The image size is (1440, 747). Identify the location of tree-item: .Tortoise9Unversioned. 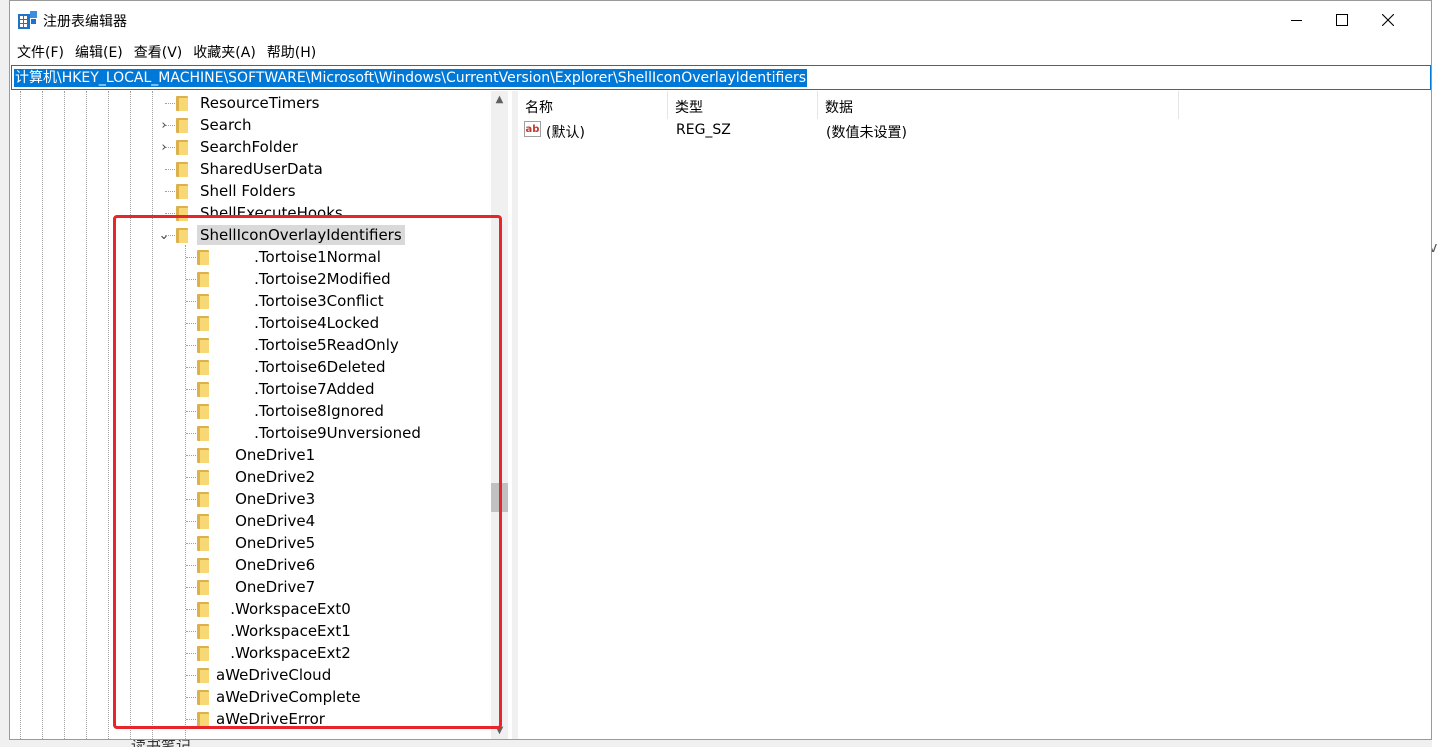
(250, 433).